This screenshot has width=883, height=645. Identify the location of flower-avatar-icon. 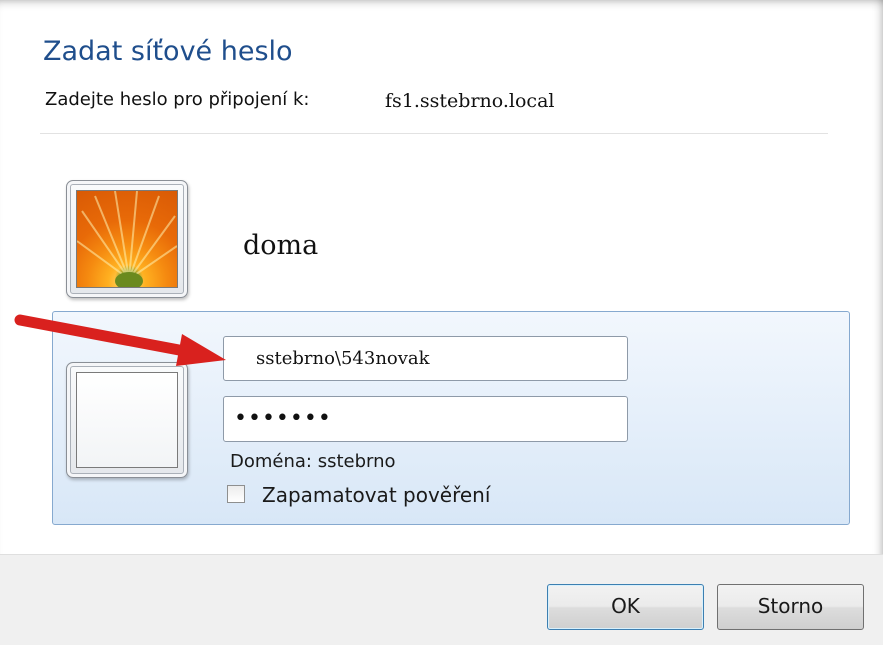
(127, 239).